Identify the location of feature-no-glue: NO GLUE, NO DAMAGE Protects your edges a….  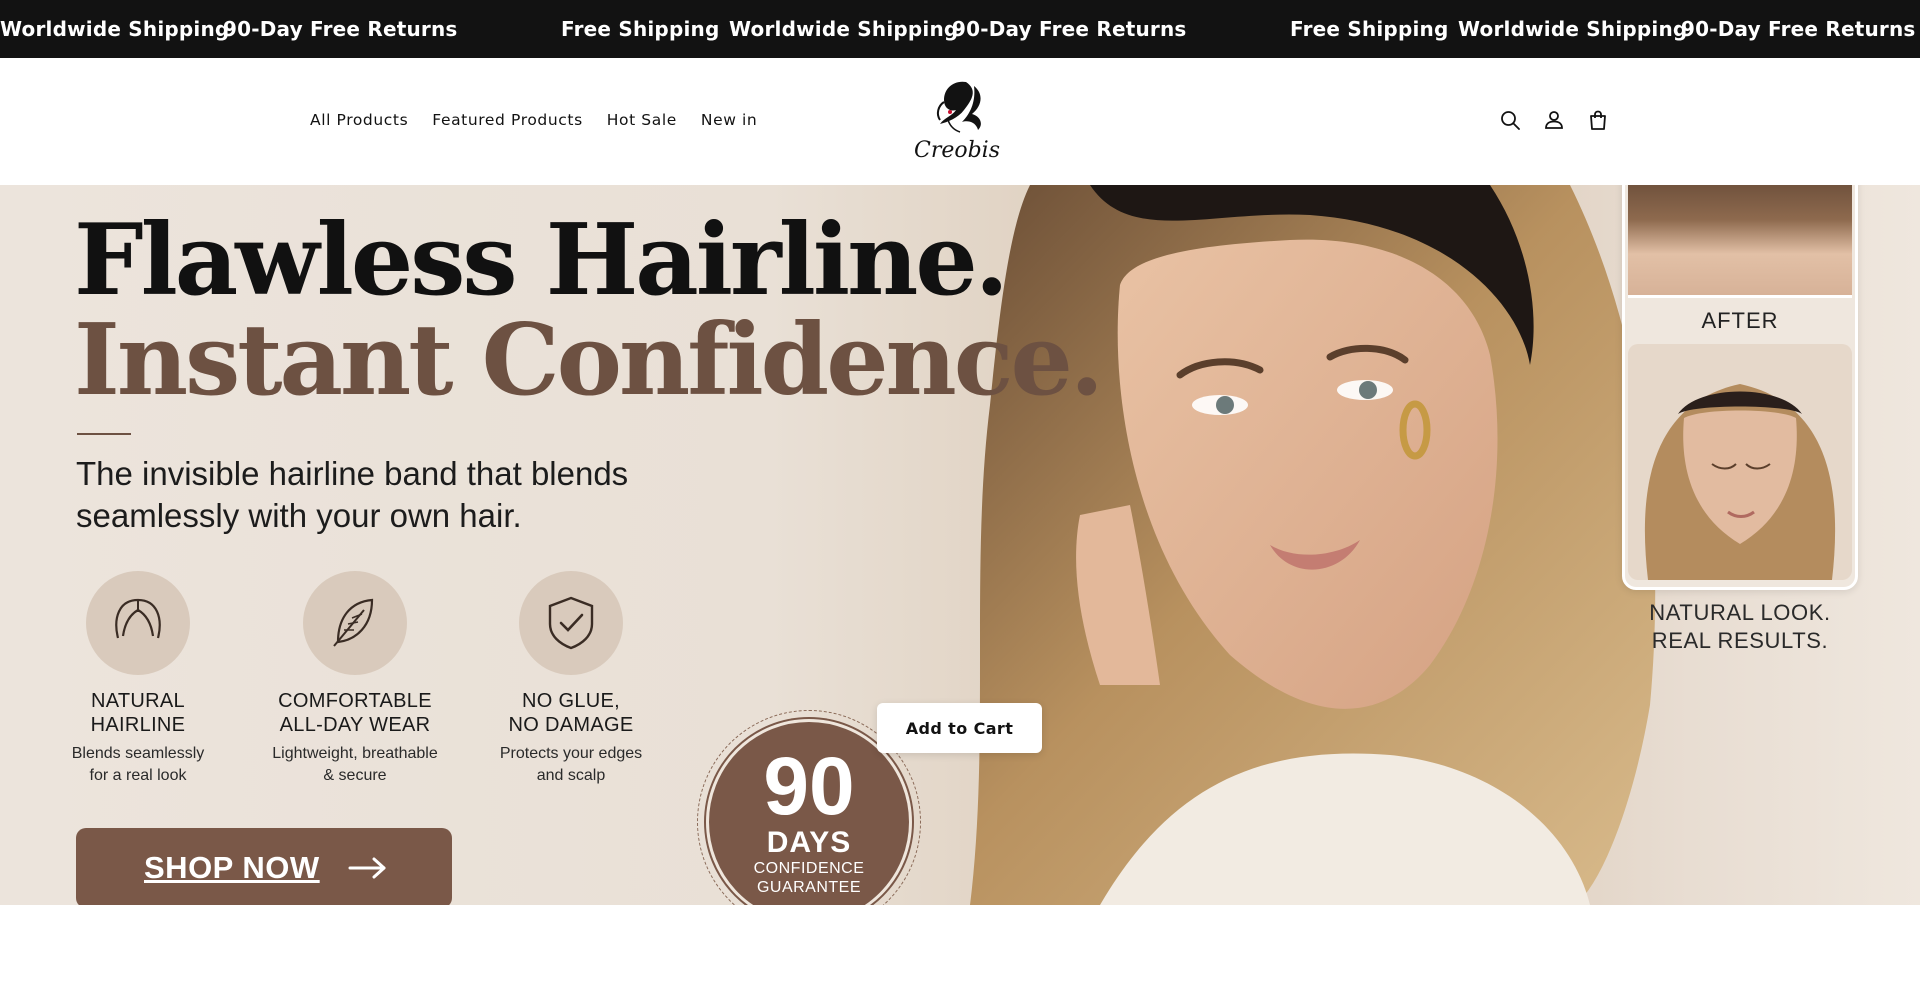
(571, 679).